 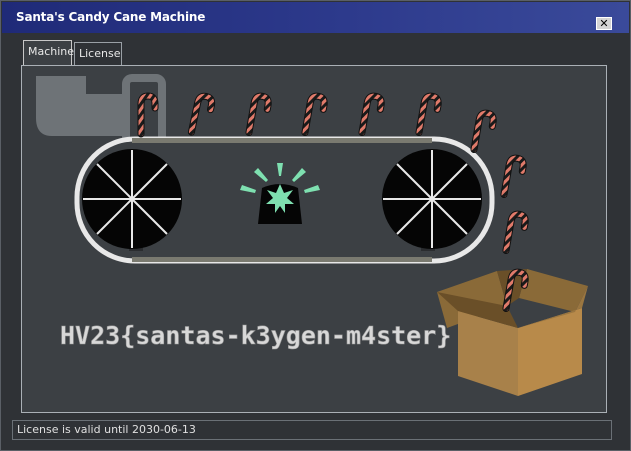 I want to click on tab-machine: Machine, so click(x=49, y=53).